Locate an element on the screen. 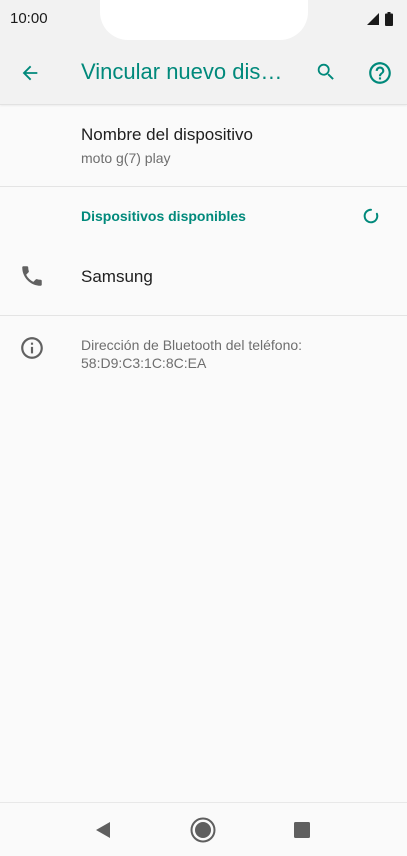 Image resolution: width=407 pixels, height=856 pixels. display-notch is located at coordinates (204, 20).